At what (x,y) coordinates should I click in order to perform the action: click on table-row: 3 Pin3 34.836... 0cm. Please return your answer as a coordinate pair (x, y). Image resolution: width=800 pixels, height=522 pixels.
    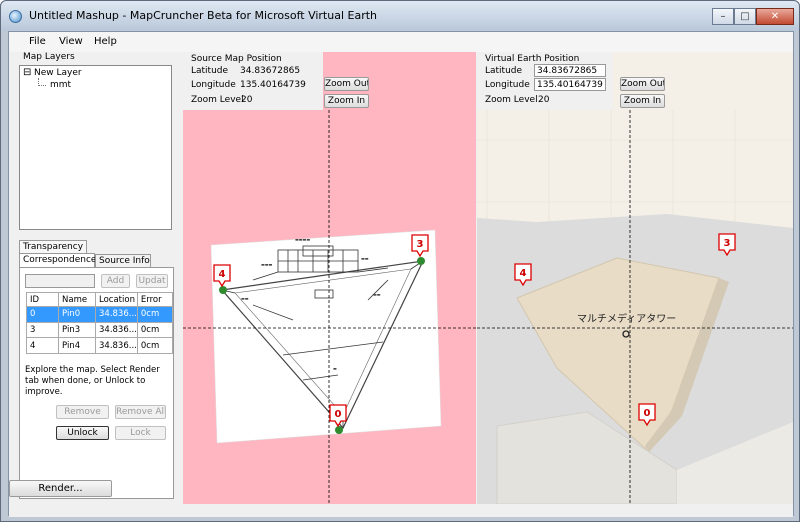
    Looking at the image, I should click on (100, 330).